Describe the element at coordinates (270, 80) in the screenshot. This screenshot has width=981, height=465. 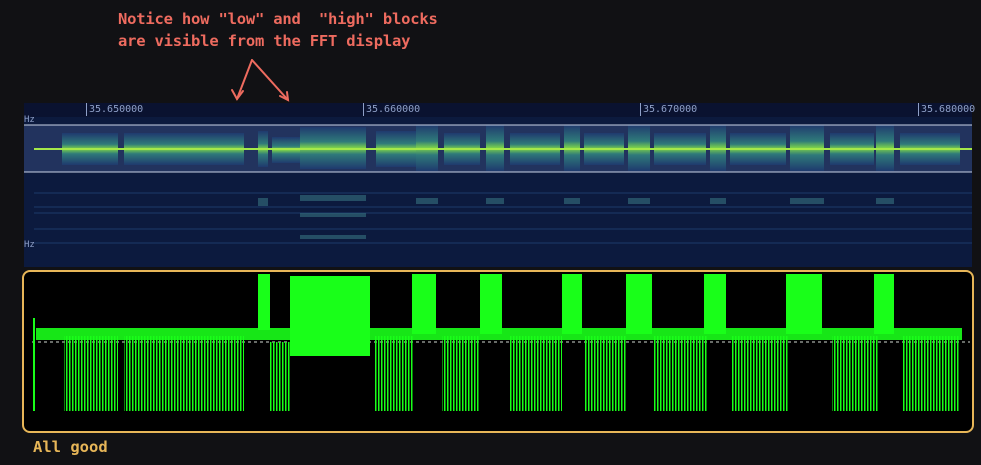
I see `arrow-right` at that location.